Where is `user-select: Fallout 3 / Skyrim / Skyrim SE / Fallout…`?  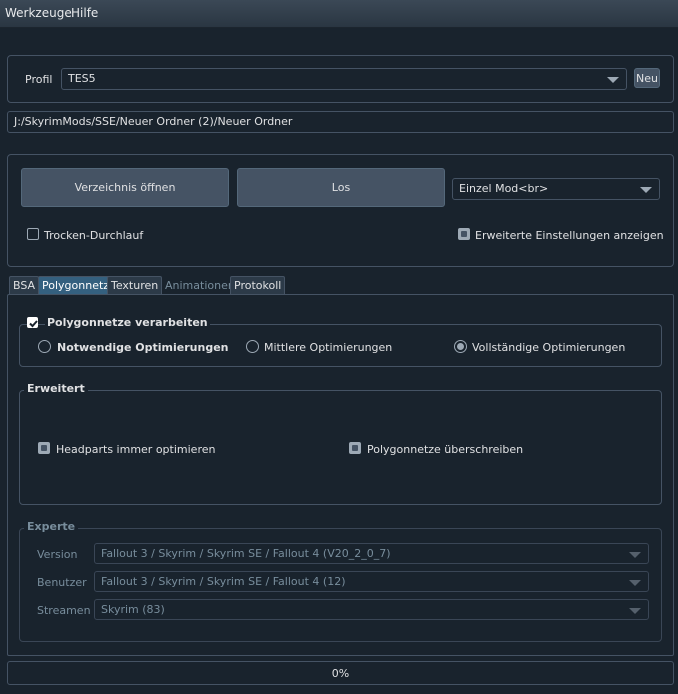
user-select: Fallout 3 / Skyrim / Skyrim SE / Fallout… is located at coordinates (371, 581).